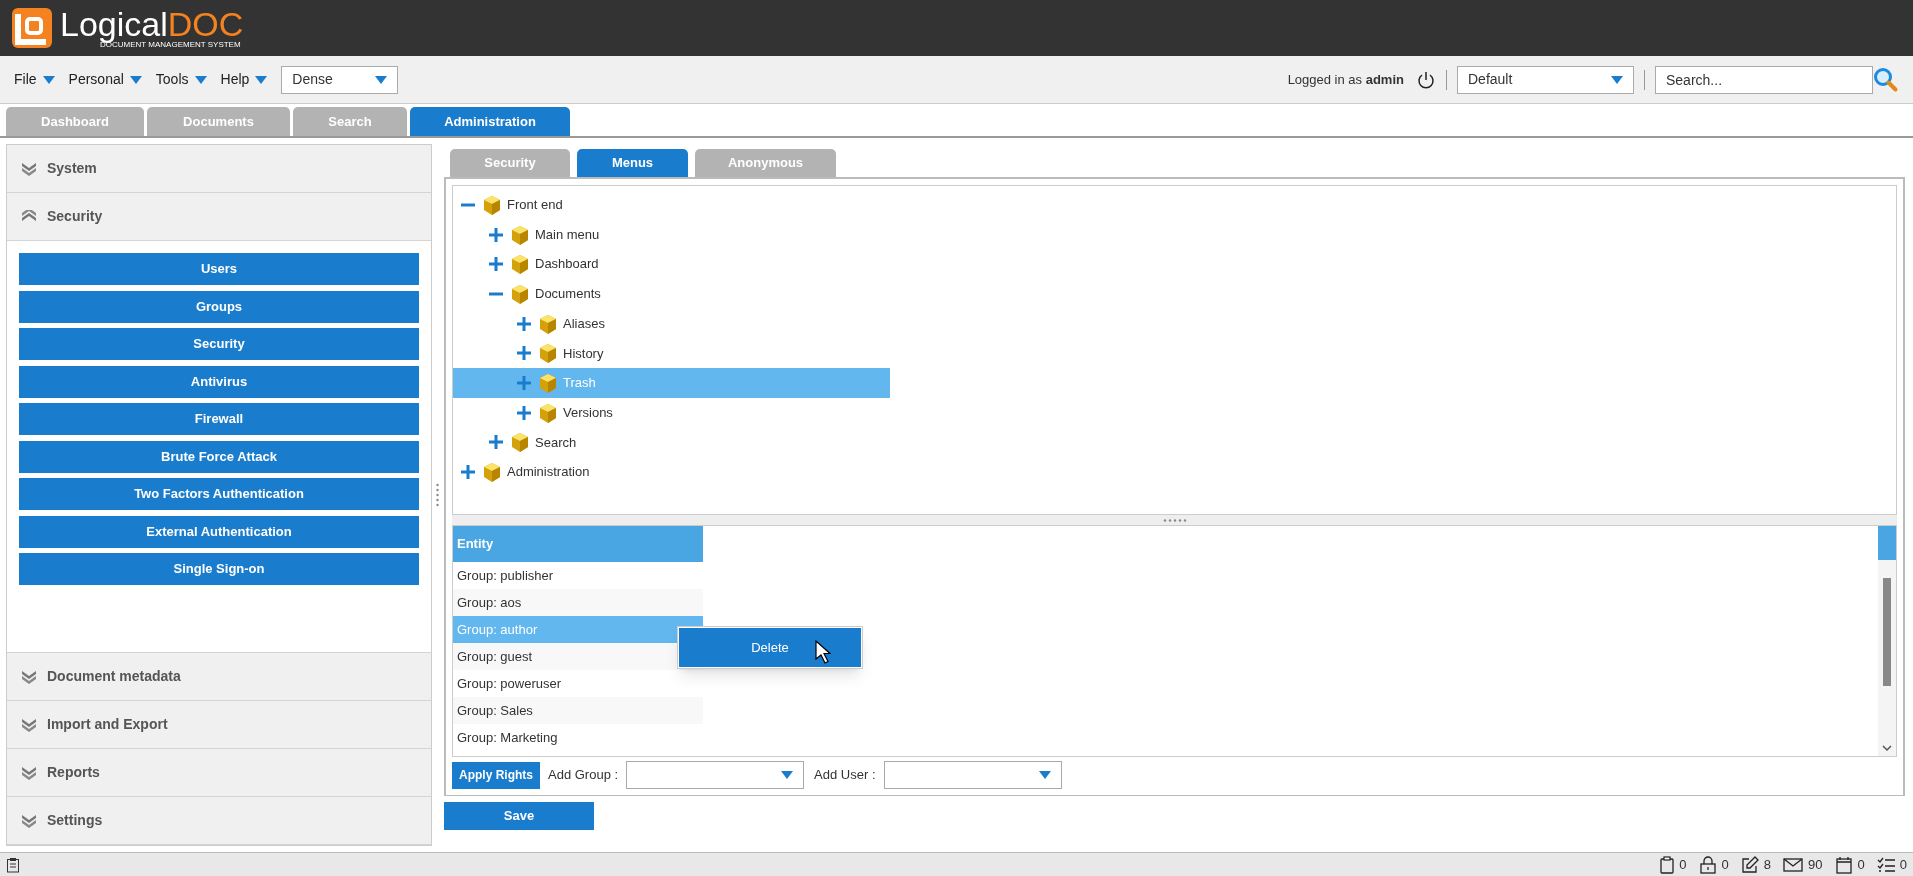 The height and width of the screenshot is (876, 1913). I want to click on tree-row: Main menu, so click(671, 234).